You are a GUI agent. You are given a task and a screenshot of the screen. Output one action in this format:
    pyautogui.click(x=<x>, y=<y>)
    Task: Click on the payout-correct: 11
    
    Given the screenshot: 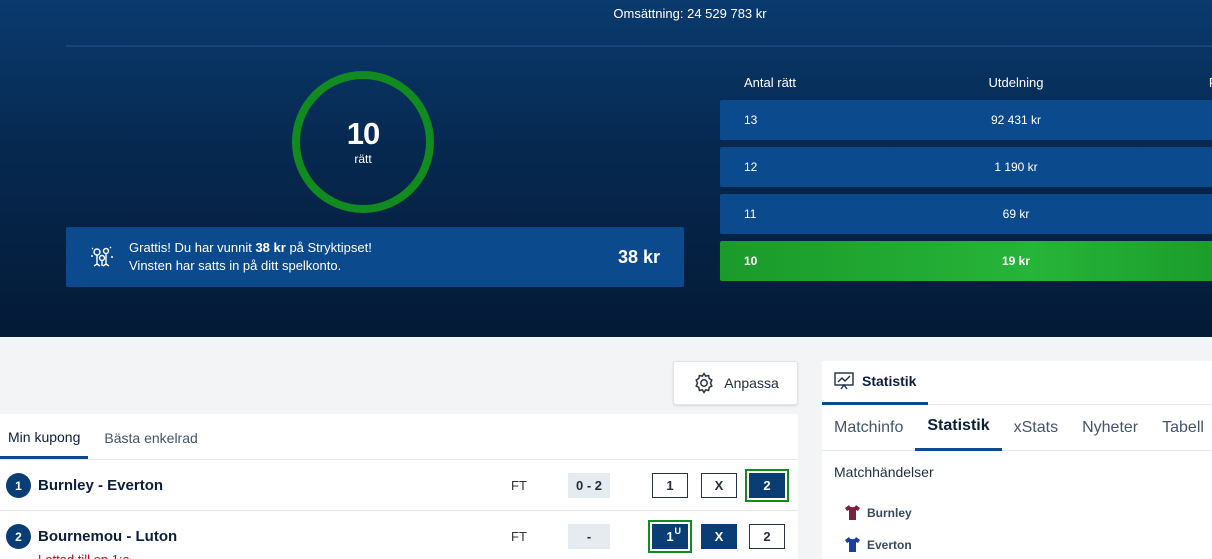 What is the action you would take?
    pyautogui.click(x=750, y=214)
    